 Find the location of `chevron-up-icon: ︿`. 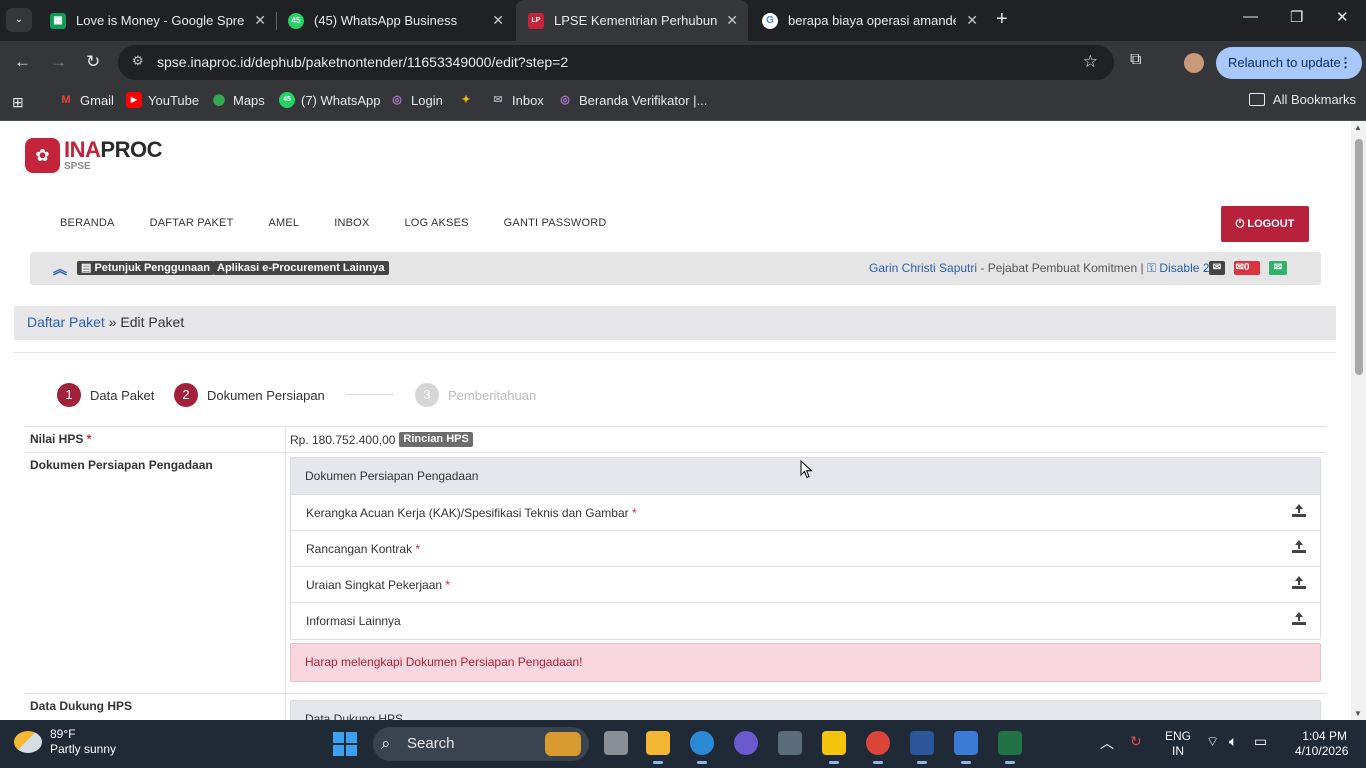

chevron-up-icon: ︿ is located at coordinates (1107, 743).